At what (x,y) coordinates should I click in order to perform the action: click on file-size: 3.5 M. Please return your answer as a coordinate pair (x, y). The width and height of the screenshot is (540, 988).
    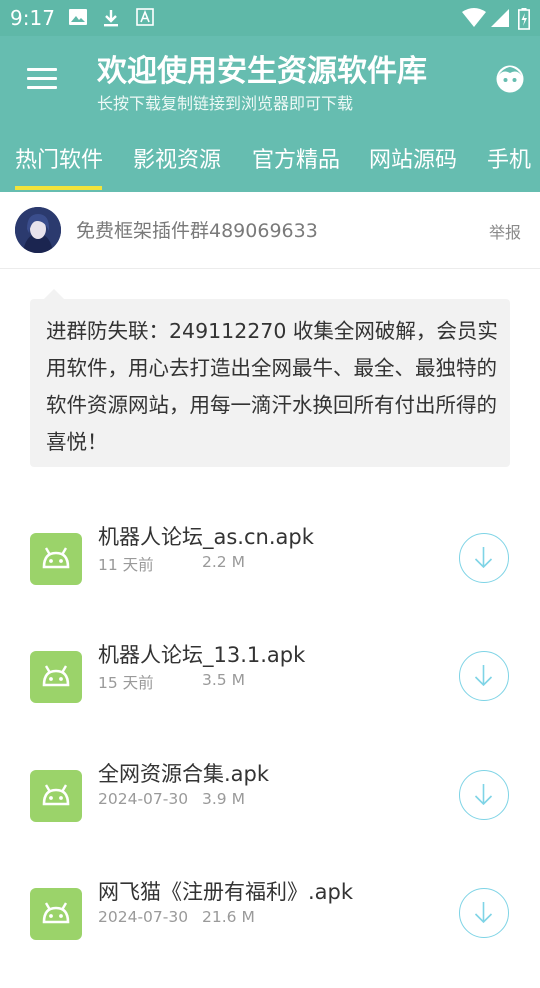
    Looking at the image, I should click on (223, 680).